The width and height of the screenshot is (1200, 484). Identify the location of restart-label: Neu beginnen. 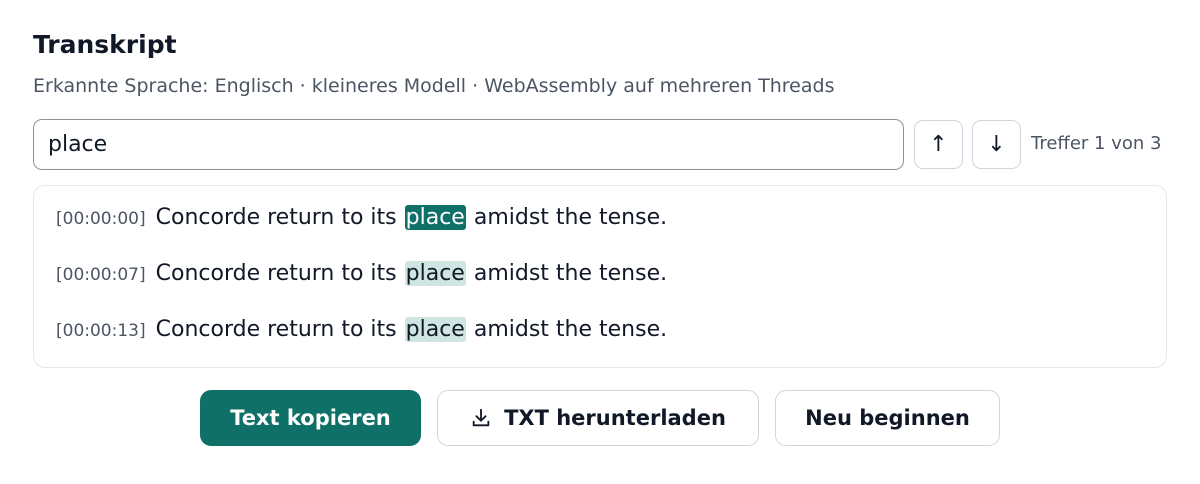
(887, 418).